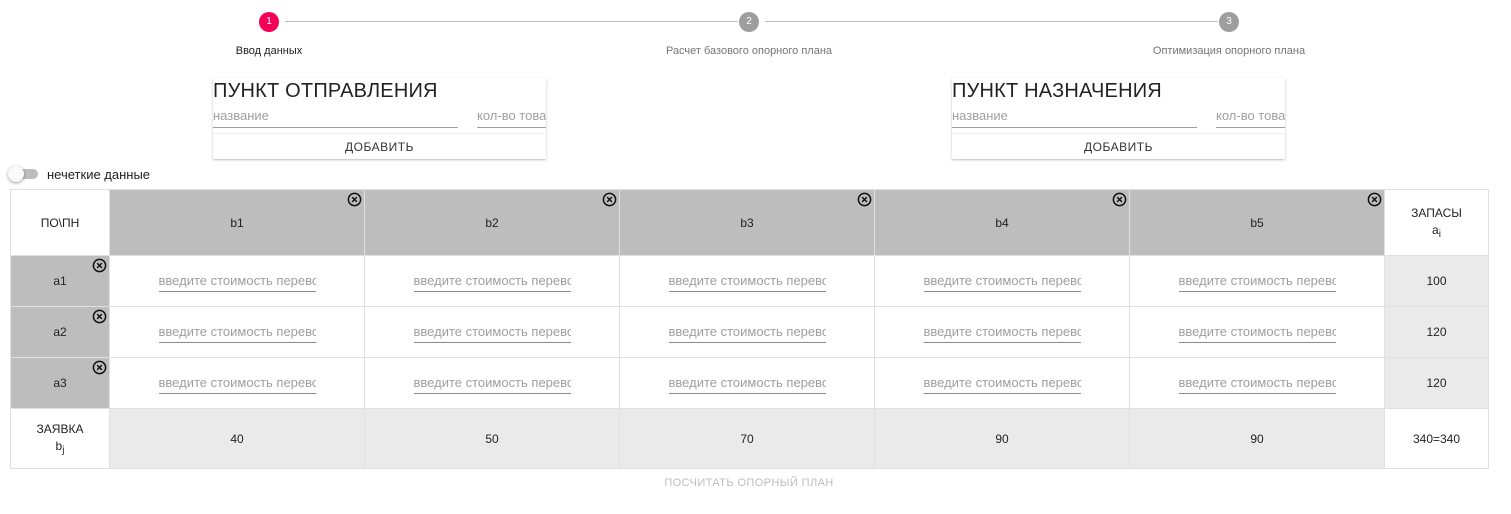 The height and width of the screenshot is (514, 1511). I want to click on row-header-a1: a1, so click(60, 281).